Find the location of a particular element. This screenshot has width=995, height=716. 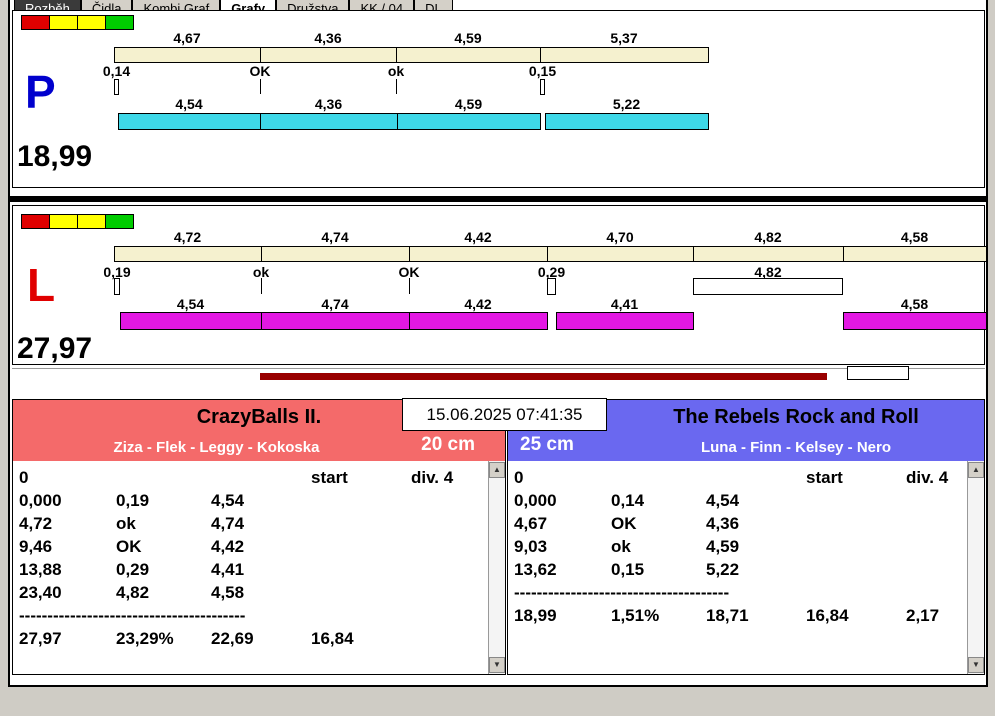

dog-time-label: 5,22 is located at coordinates (626, 104).